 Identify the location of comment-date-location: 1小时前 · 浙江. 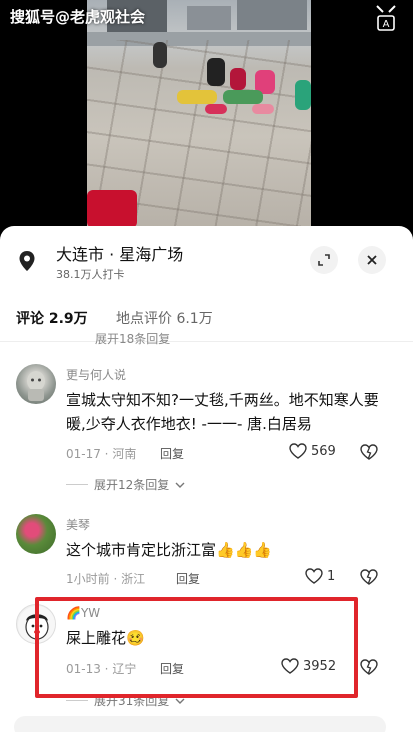
(106, 579).